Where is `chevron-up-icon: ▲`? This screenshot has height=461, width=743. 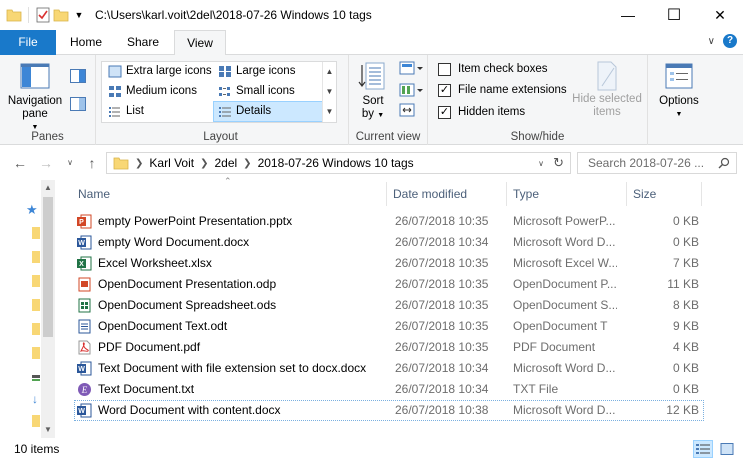
chevron-up-icon: ▲ is located at coordinates (329, 72).